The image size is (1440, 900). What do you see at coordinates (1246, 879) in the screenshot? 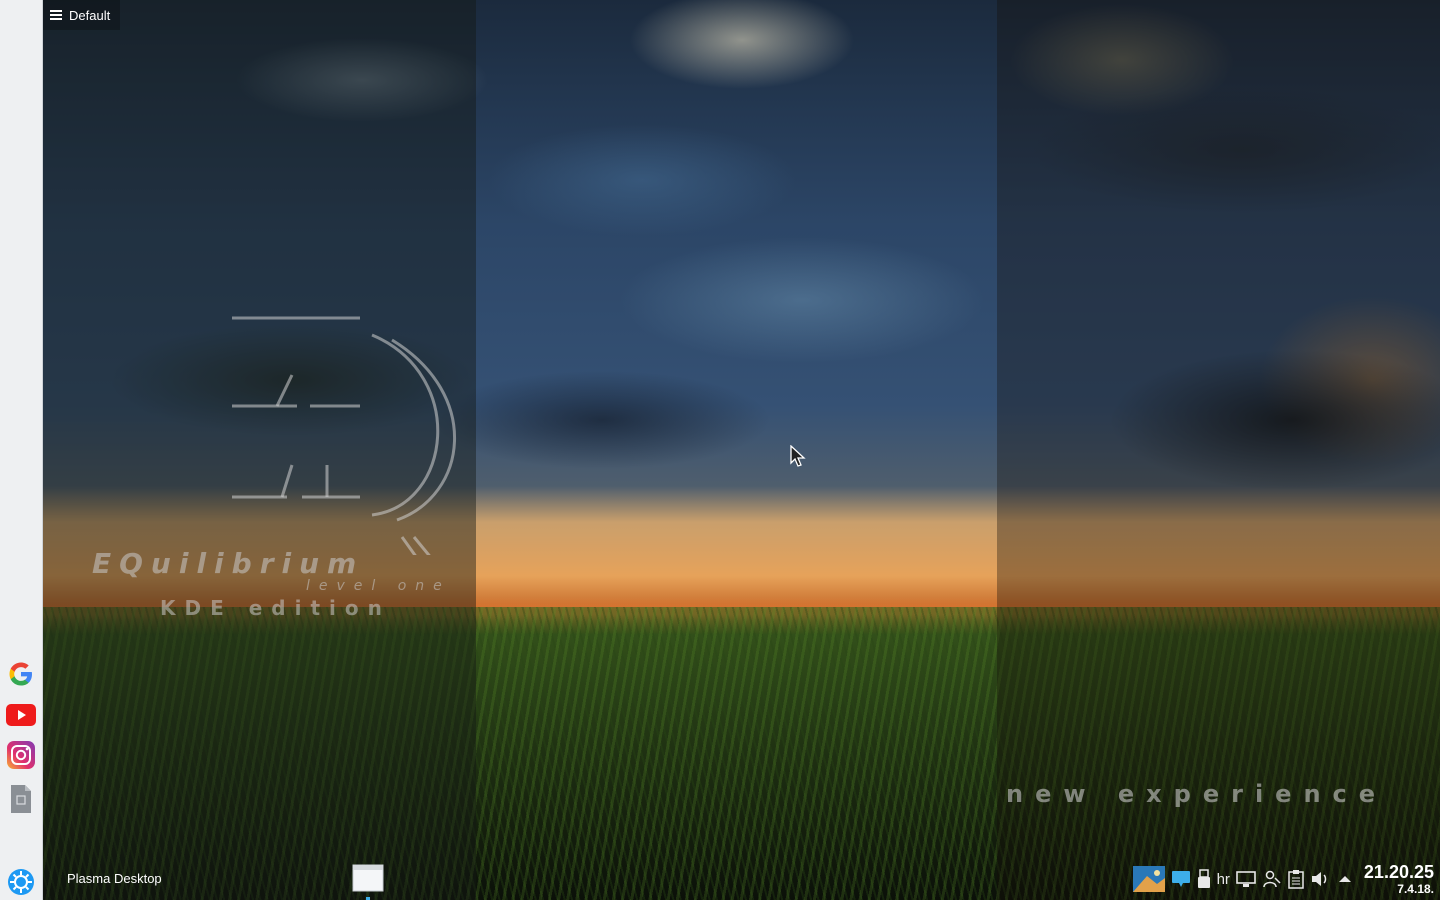
I see `display-icon` at bounding box center [1246, 879].